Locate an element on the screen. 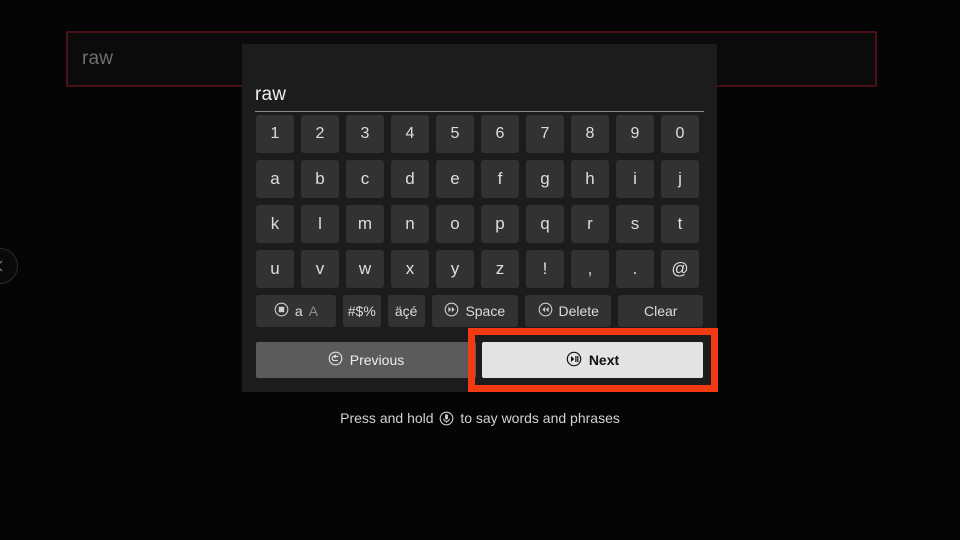 This screenshot has height=540, width=960. key-period: . is located at coordinates (635, 269).